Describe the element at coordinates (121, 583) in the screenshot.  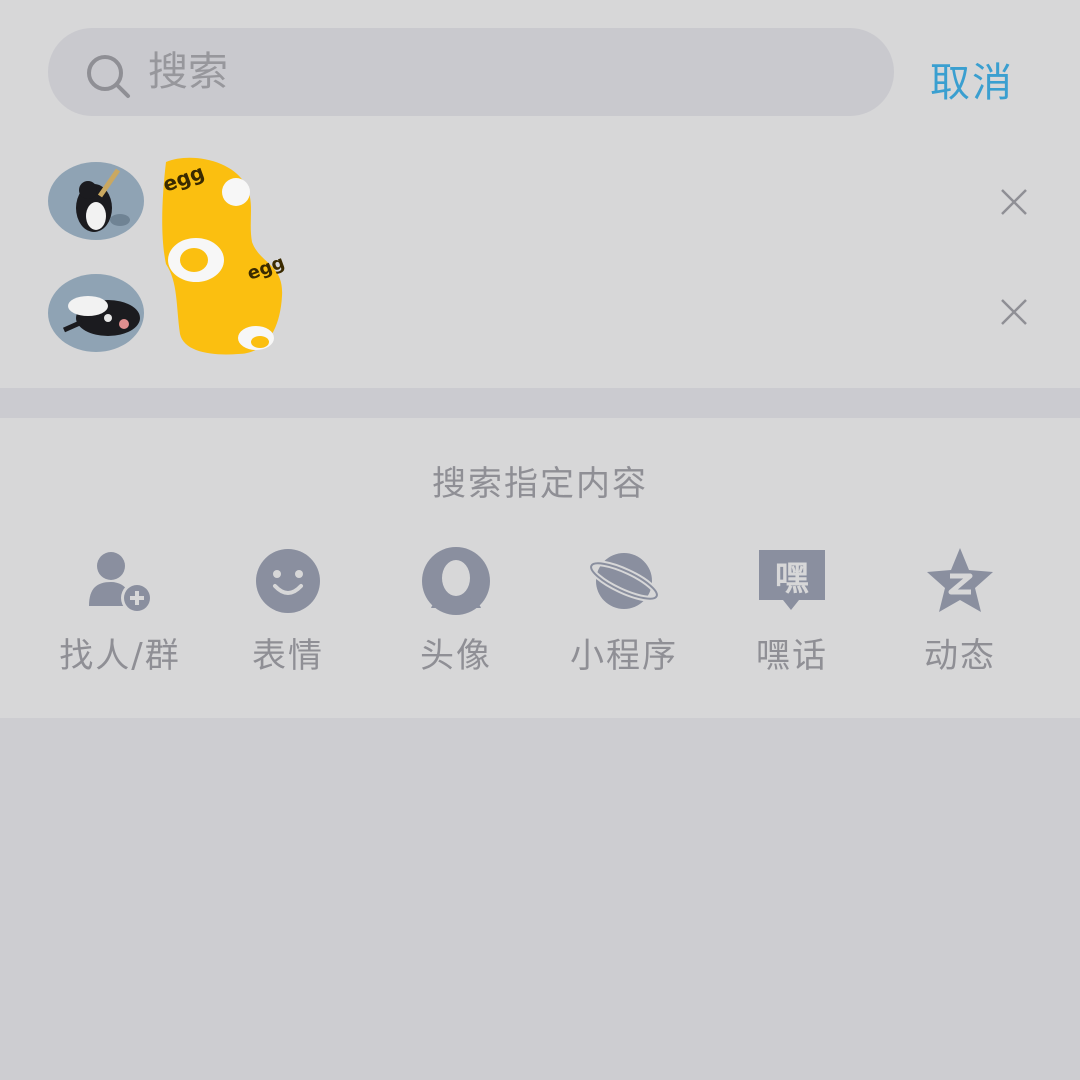
I see `add-person-icon` at that location.